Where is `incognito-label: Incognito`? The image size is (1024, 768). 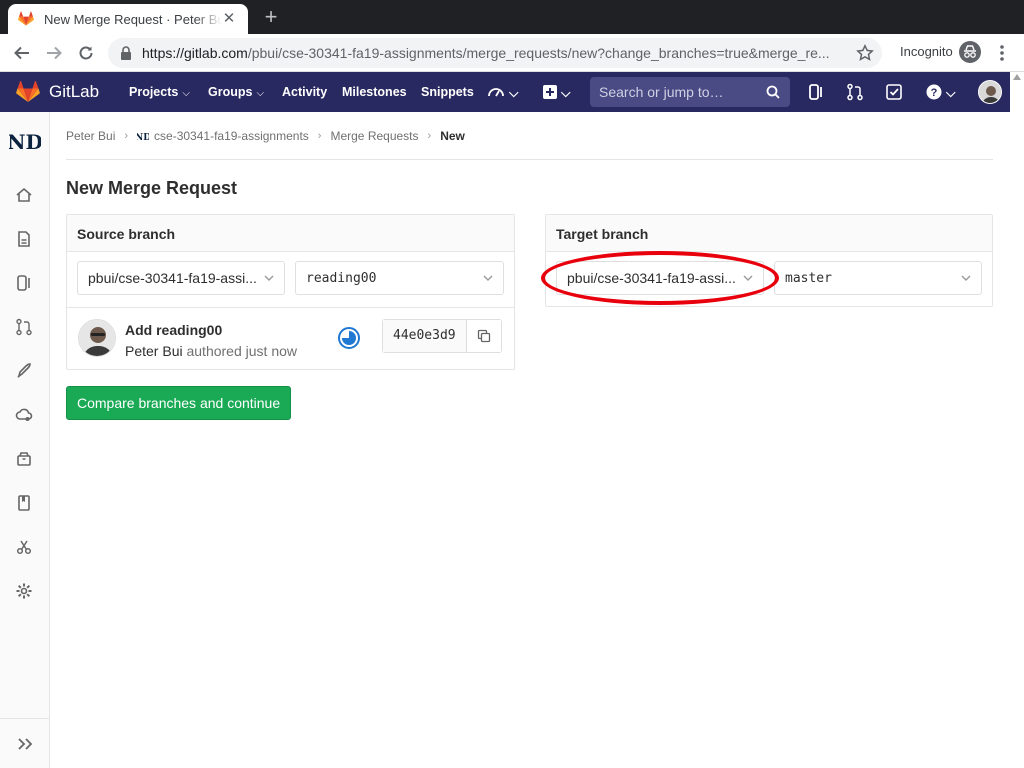
incognito-label: Incognito is located at coordinates (926, 51).